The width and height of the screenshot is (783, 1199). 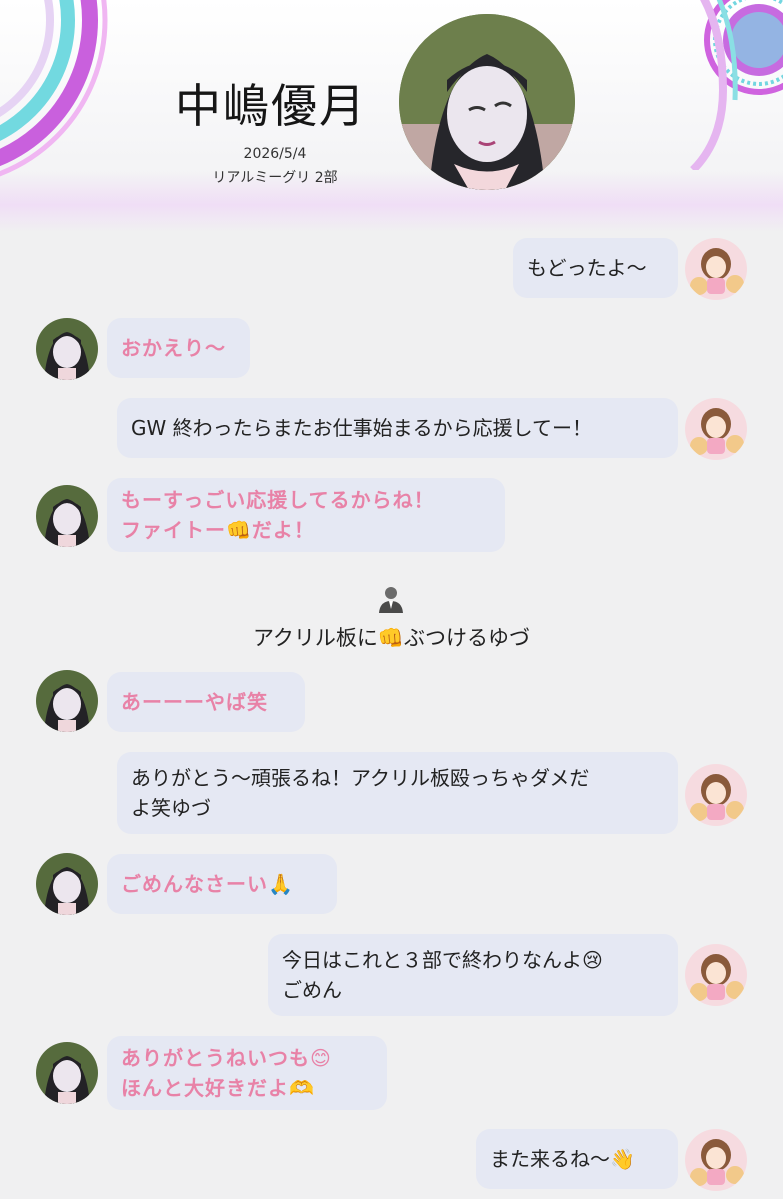 What do you see at coordinates (736, 85) in the screenshot?
I see `ring-decoration-right` at bounding box center [736, 85].